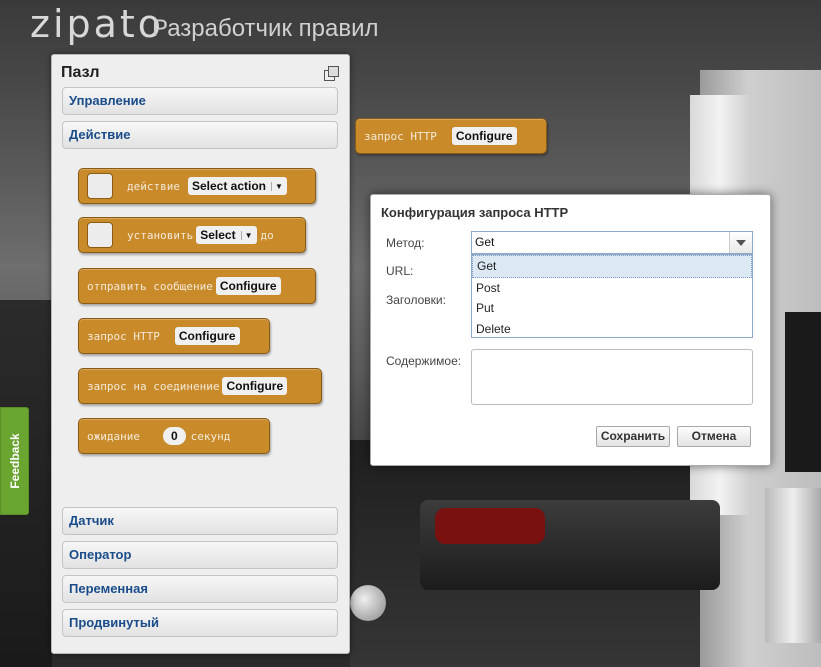 The height and width of the screenshot is (667, 821). Describe the element at coordinates (714, 436) in the screenshot. I see `cancel-button: Отмена` at that location.